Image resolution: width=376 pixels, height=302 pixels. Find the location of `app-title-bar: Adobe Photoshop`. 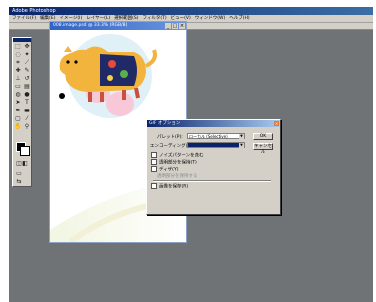

app-title-bar: Adobe Photoshop is located at coordinates (191, 11).